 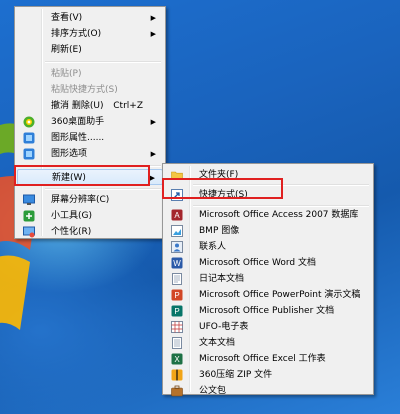 I want to click on submenu-item-contact: 联系人, so click(x=268, y=247).